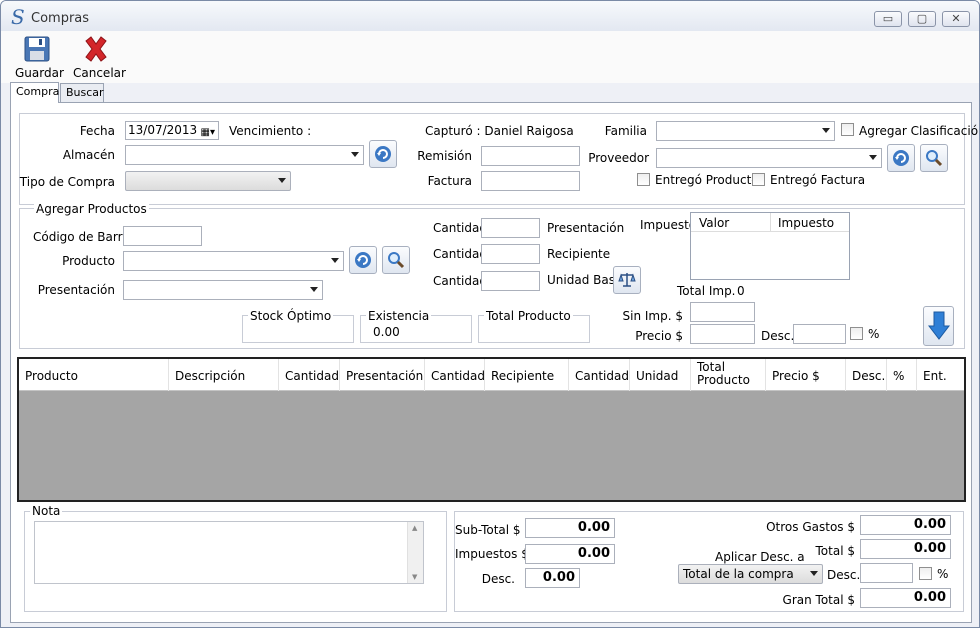 The width and height of the screenshot is (980, 628). I want to click on col-recipiente: Recipiente, so click(527, 375).